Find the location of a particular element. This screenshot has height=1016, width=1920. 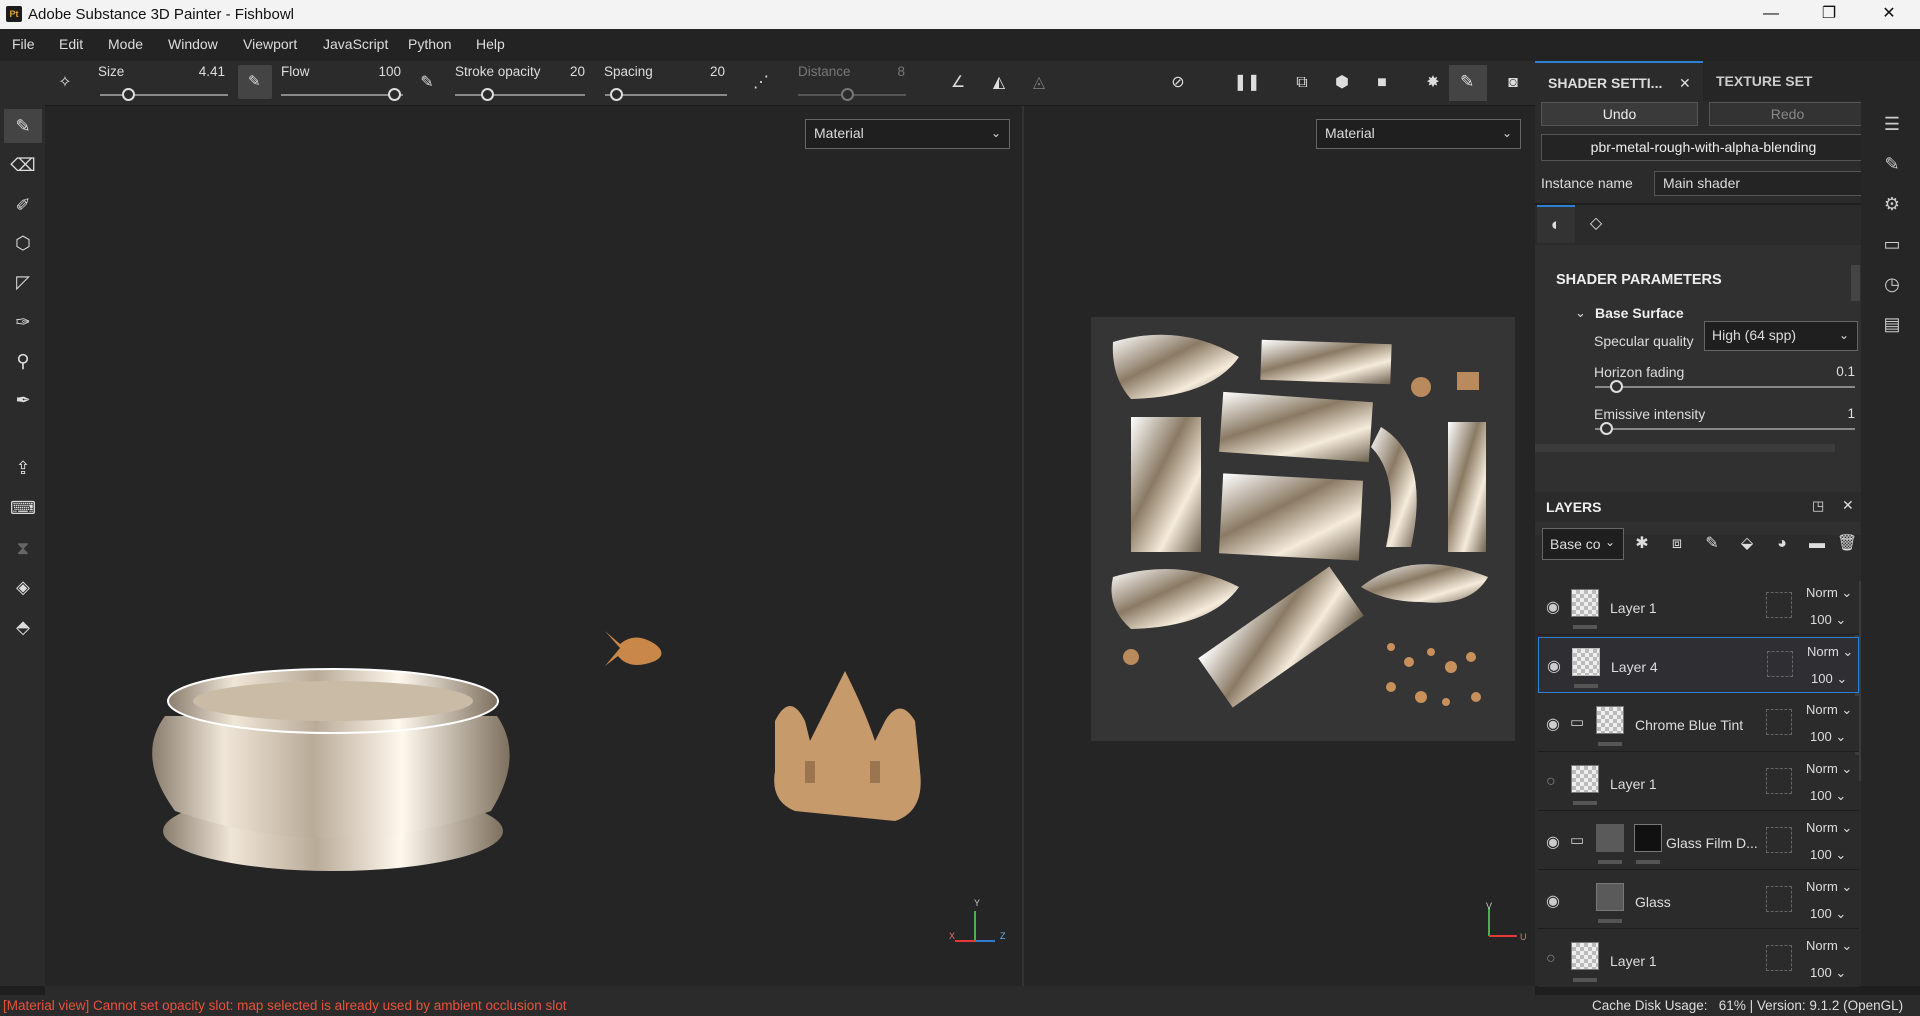

history-icon: ◷ is located at coordinates (1892, 284).